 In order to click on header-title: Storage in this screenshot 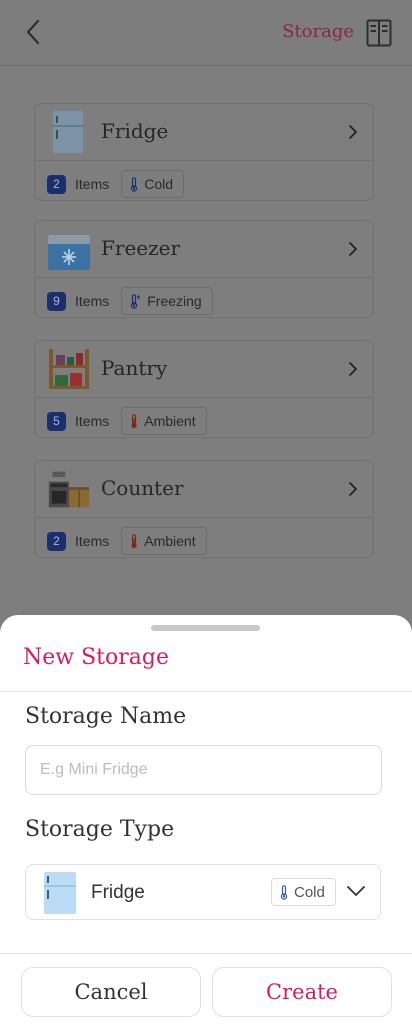, I will do `click(318, 31)`.